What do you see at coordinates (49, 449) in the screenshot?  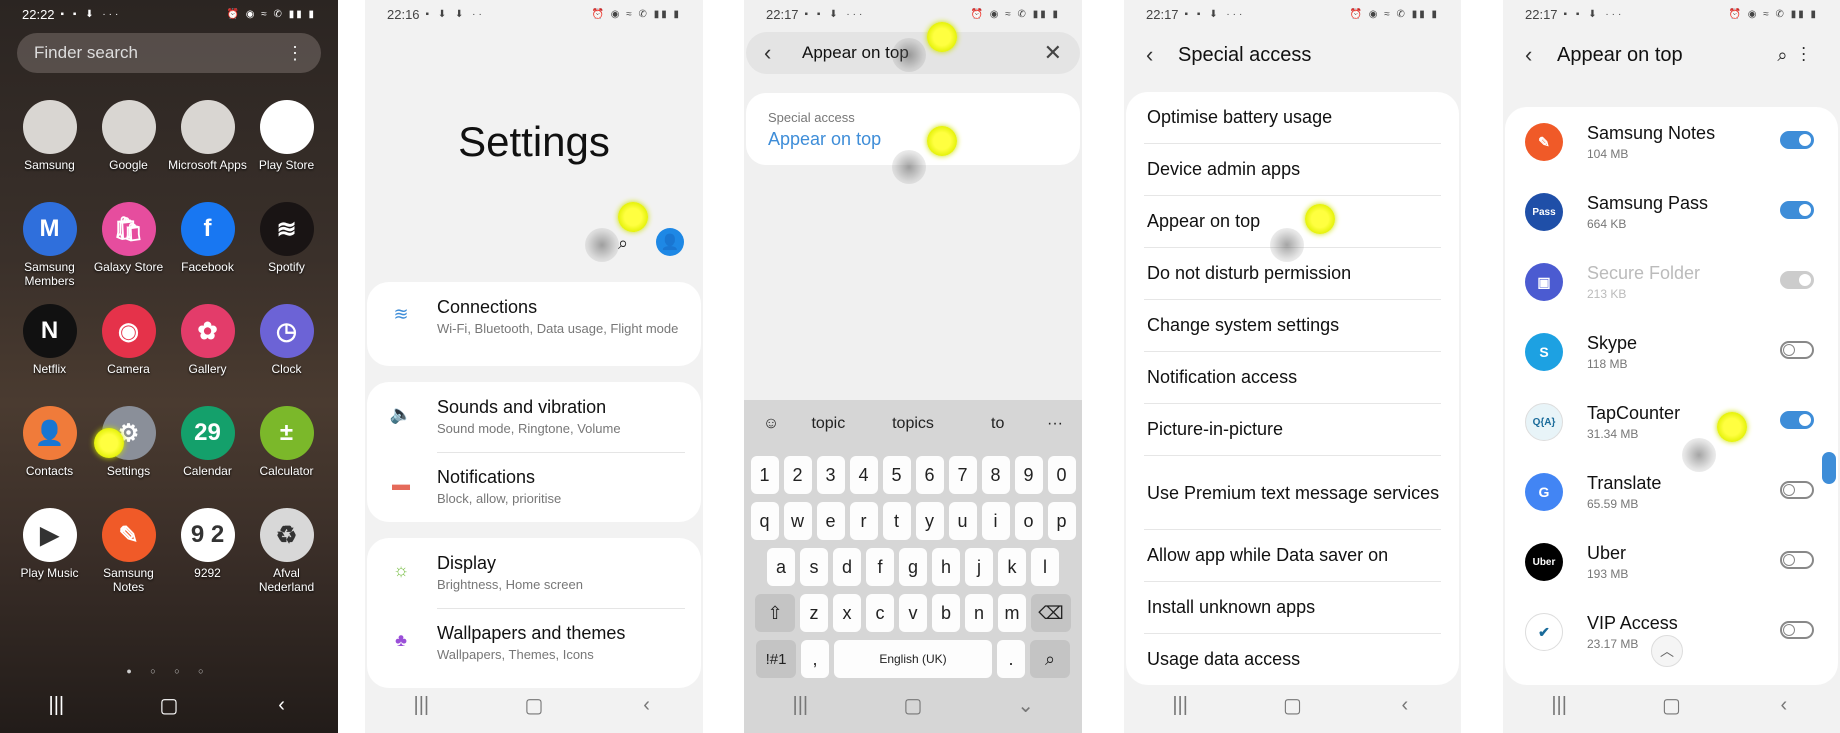 I see `app-contacts: 👤 Contacts` at bounding box center [49, 449].